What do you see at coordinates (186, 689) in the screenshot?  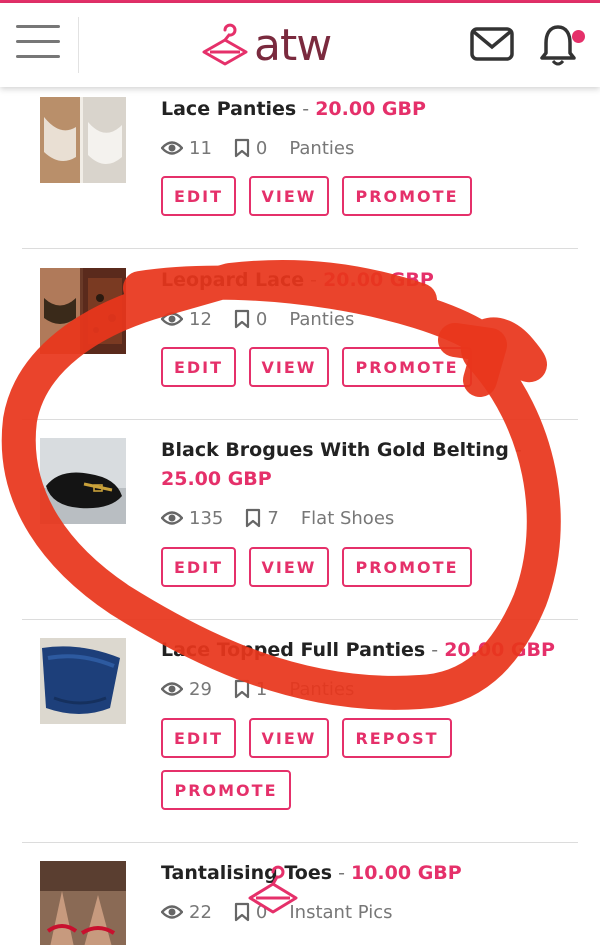 I see `views-count: 29` at bounding box center [186, 689].